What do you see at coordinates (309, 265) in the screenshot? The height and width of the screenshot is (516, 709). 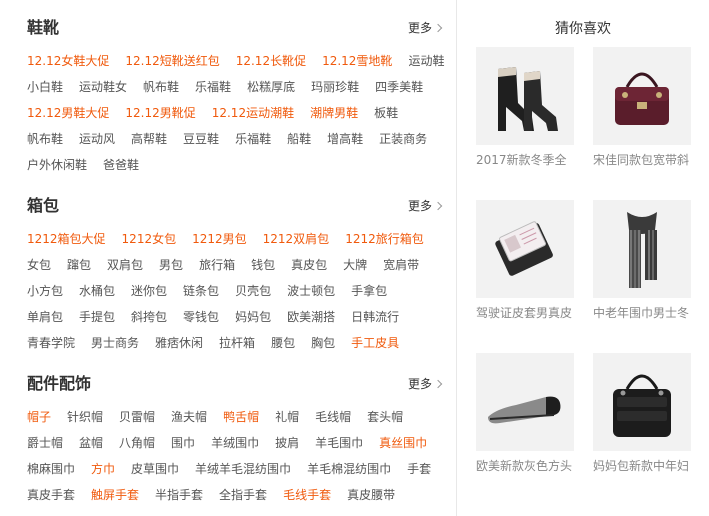 I see `tag-link: 真皮包` at bounding box center [309, 265].